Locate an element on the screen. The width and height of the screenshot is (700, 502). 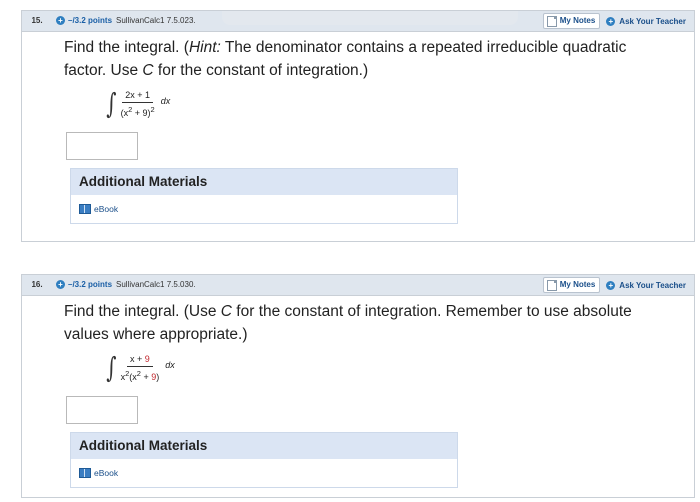
source-label: SullivanCalc1 7.5.030. is located at coordinates (156, 284).